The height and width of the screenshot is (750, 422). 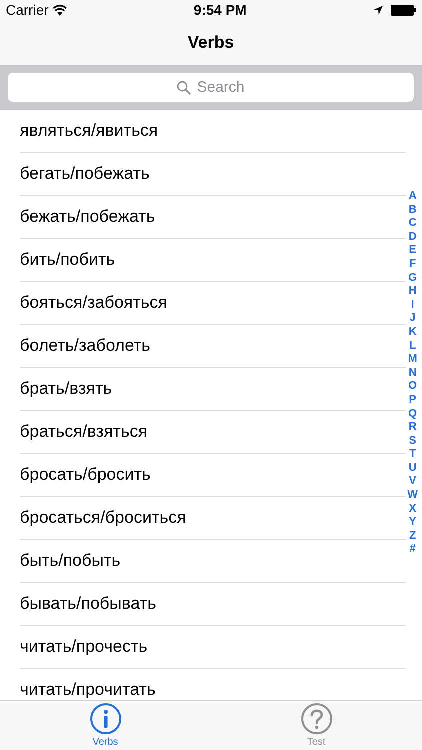 What do you see at coordinates (106, 719) in the screenshot?
I see `info-icon` at bounding box center [106, 719].